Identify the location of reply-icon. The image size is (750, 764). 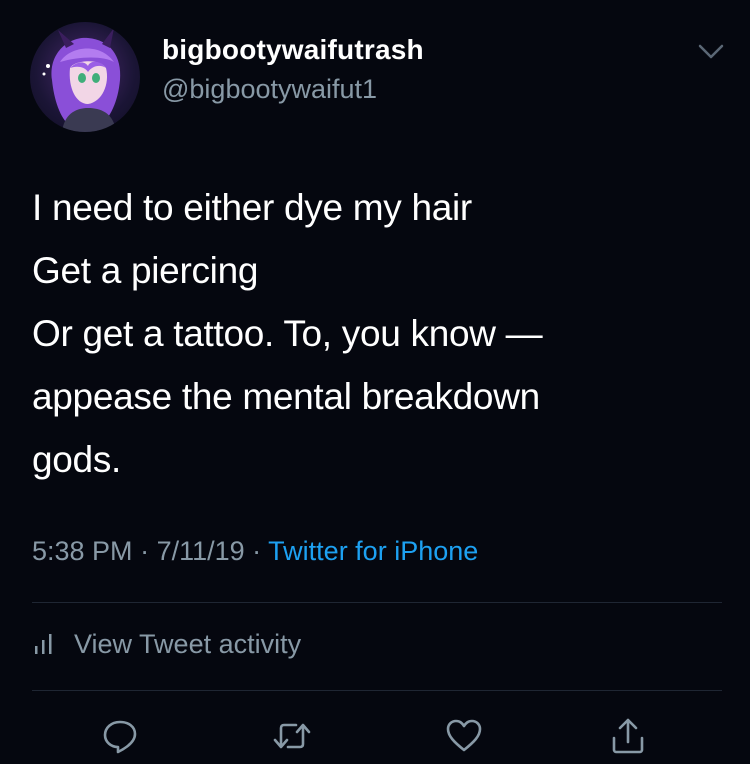
(120, 737).